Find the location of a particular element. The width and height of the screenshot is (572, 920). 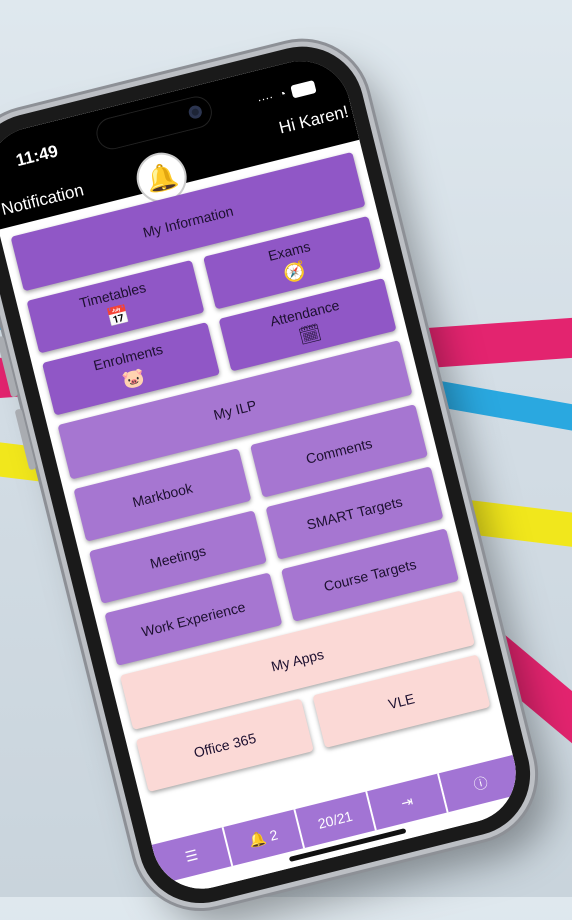

camera-icon is located at coordinates (195, 112).